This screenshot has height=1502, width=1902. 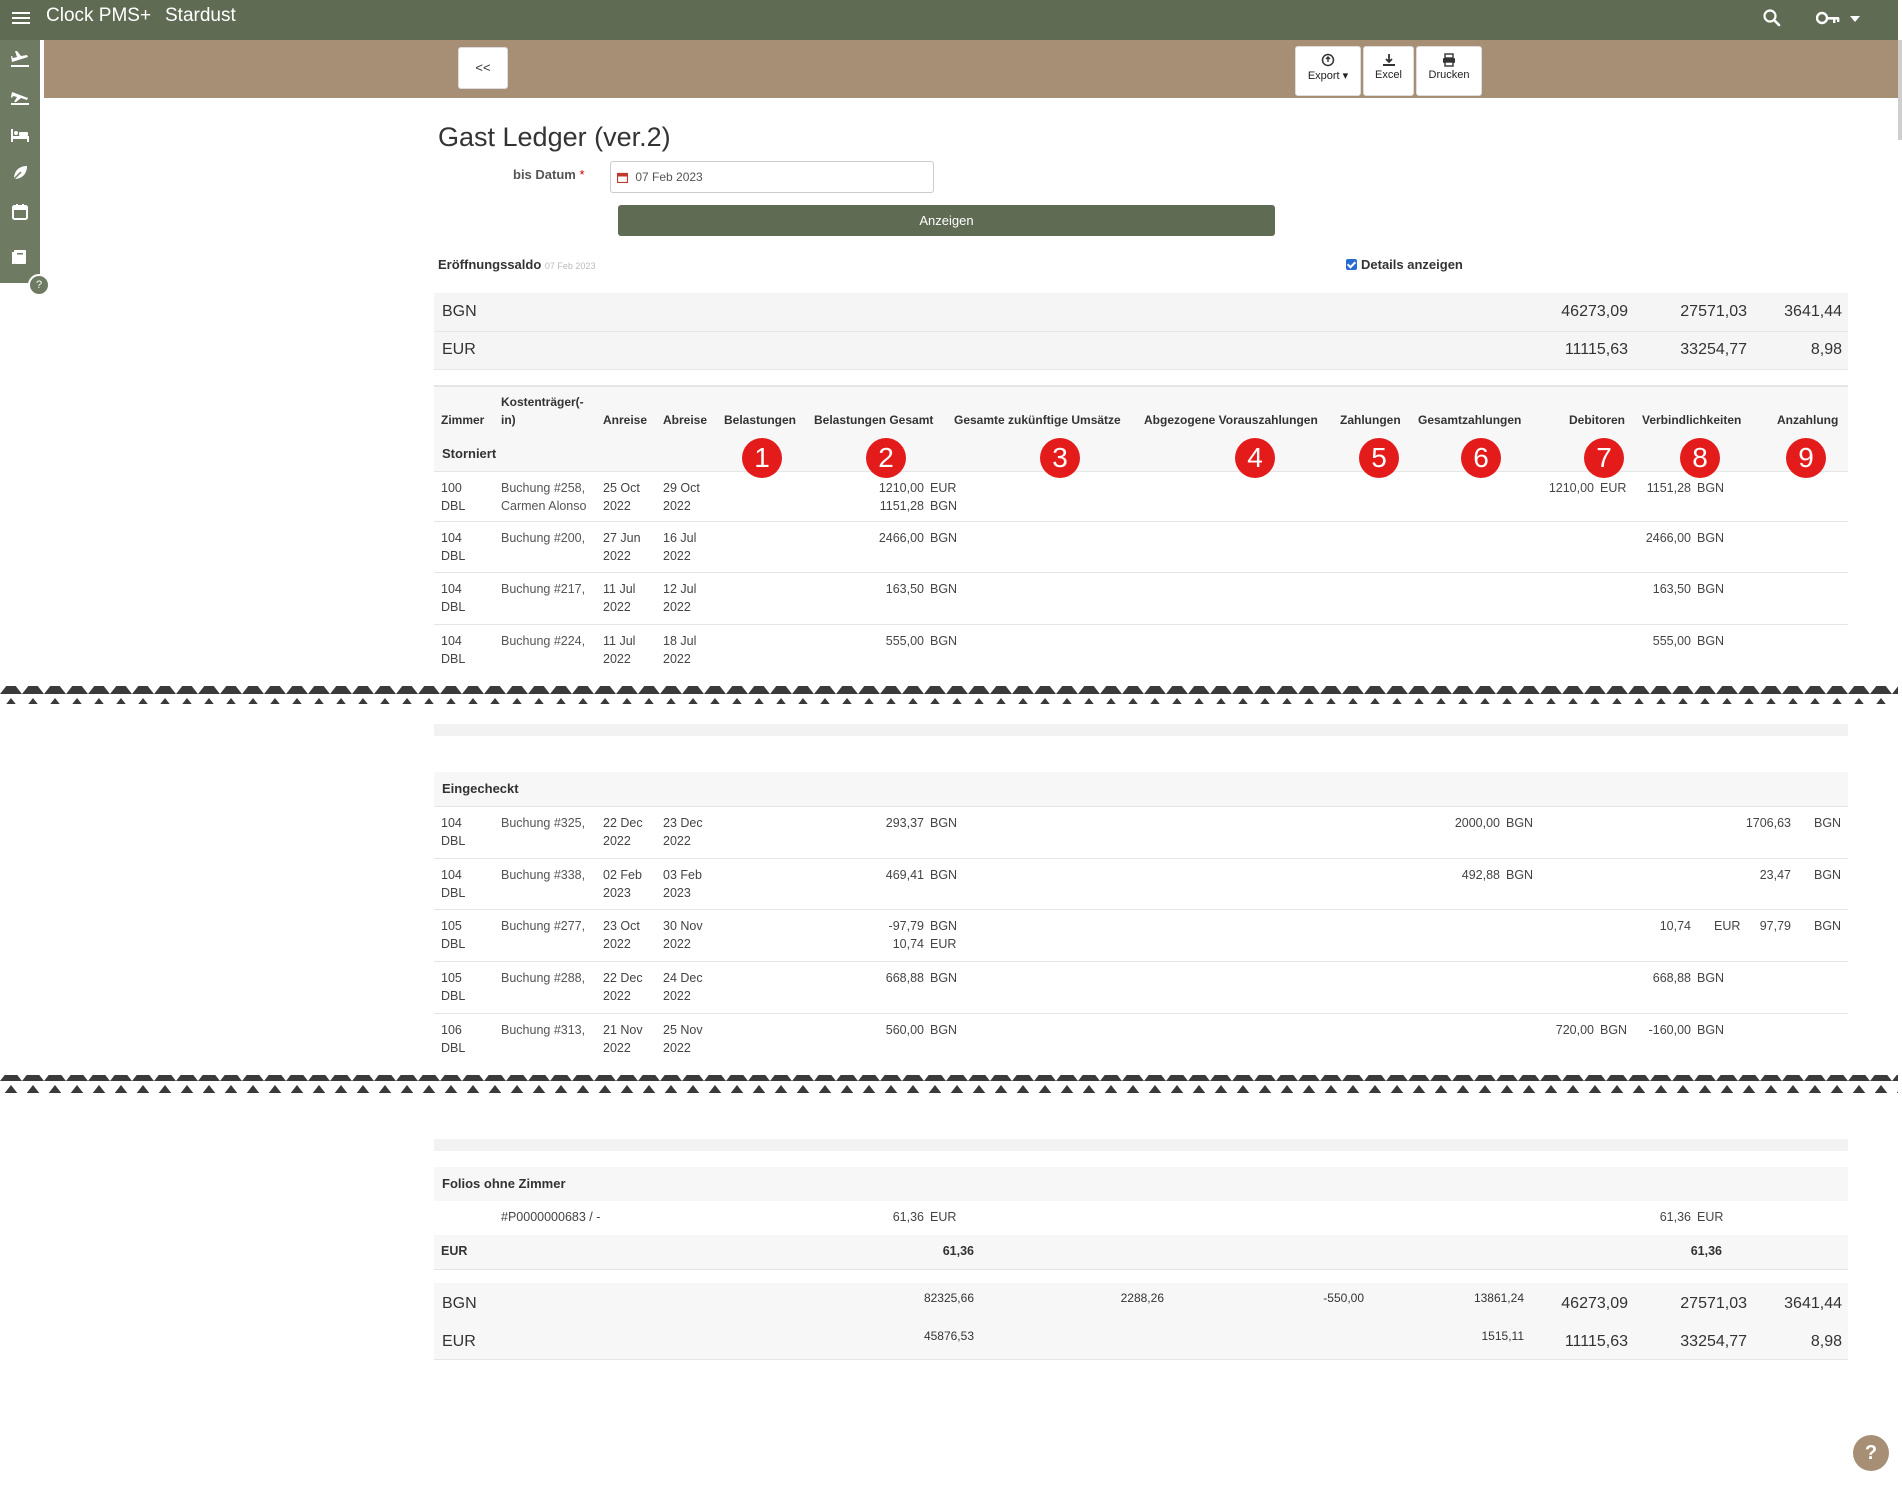 I want to click on sidebar-item-housekeeping, so click(x=20, y=173).